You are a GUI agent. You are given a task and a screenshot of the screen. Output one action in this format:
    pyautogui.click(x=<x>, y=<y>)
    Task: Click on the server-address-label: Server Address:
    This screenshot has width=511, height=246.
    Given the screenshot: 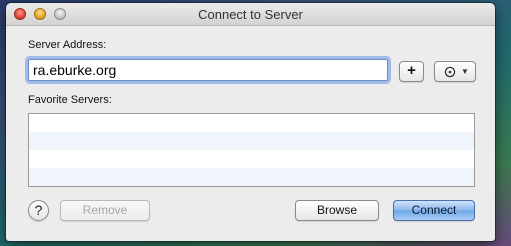 What is the action you would take?
    pyautogui.click(x=67, y=45)
    